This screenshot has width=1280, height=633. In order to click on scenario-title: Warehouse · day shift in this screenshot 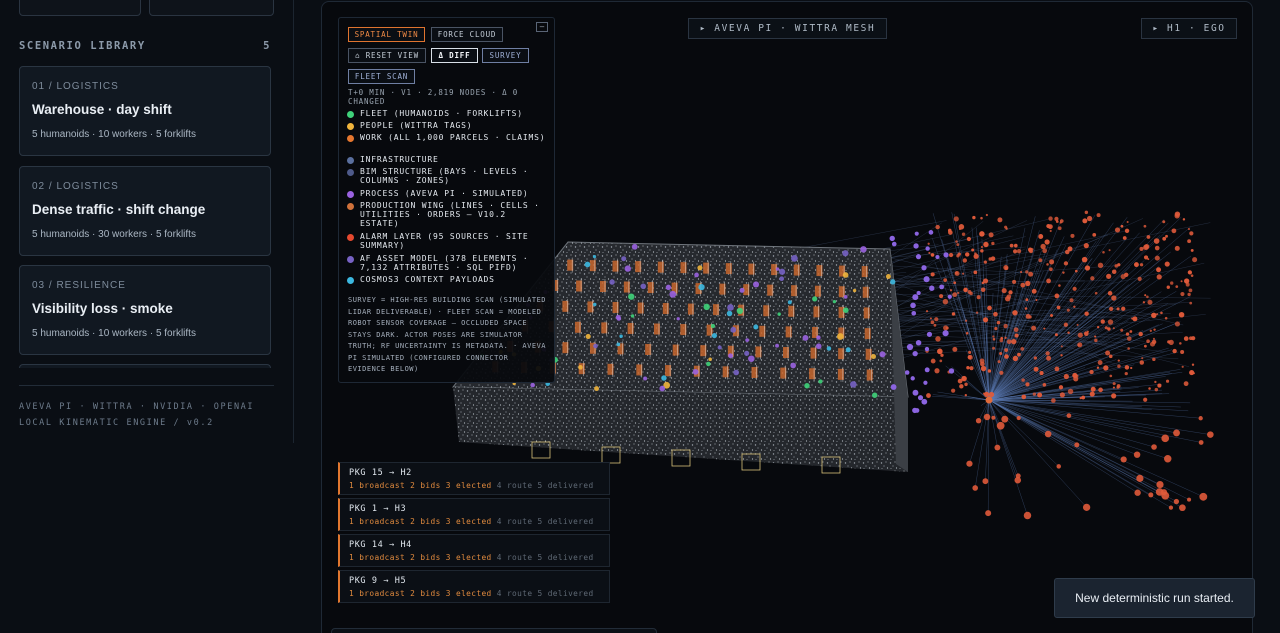, I will do `click(102, 109)`.